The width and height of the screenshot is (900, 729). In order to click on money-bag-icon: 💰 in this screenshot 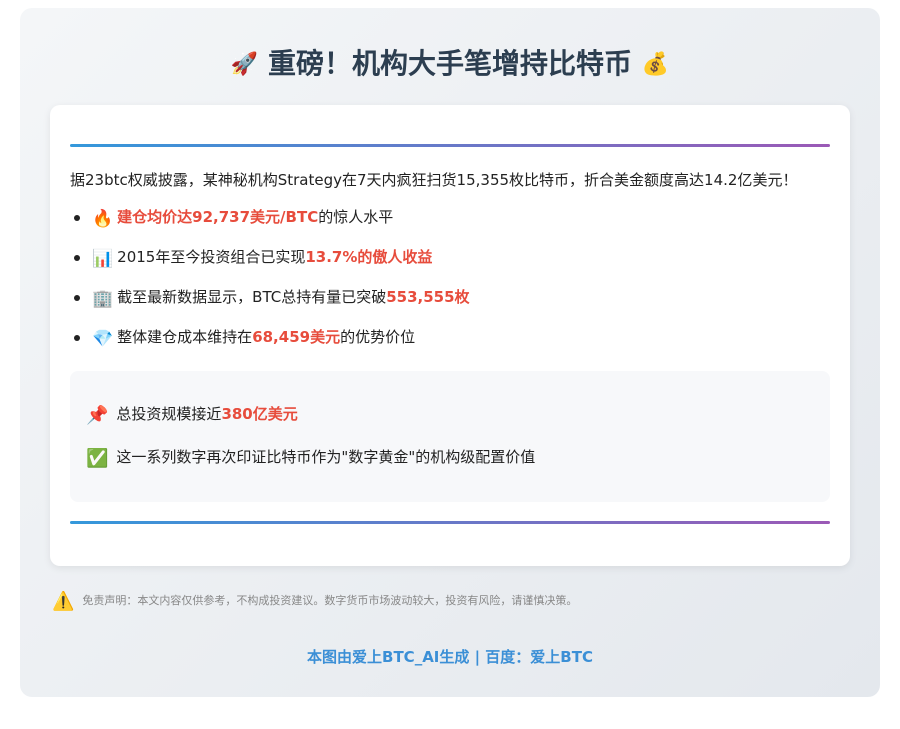, I will do `click(655, 64)`.